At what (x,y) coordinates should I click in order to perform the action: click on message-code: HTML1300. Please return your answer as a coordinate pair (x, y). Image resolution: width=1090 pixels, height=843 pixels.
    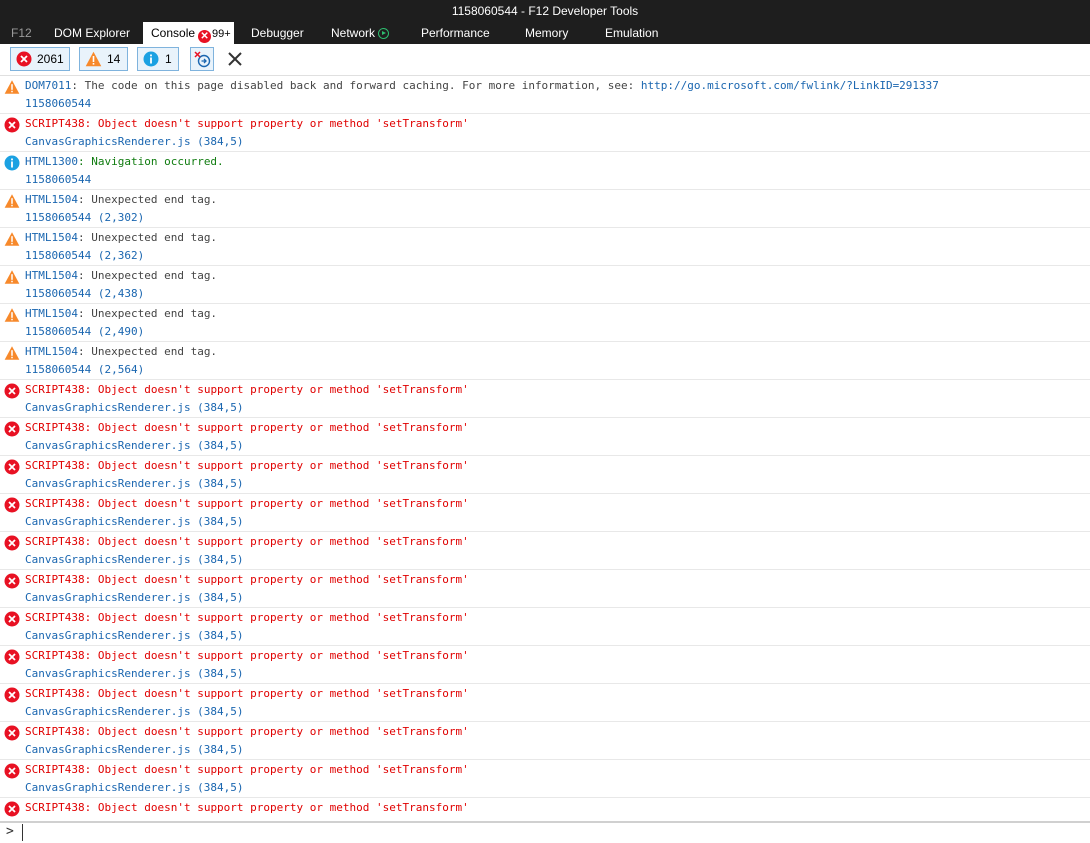
    Looking at the image, I should click on (51, 161).